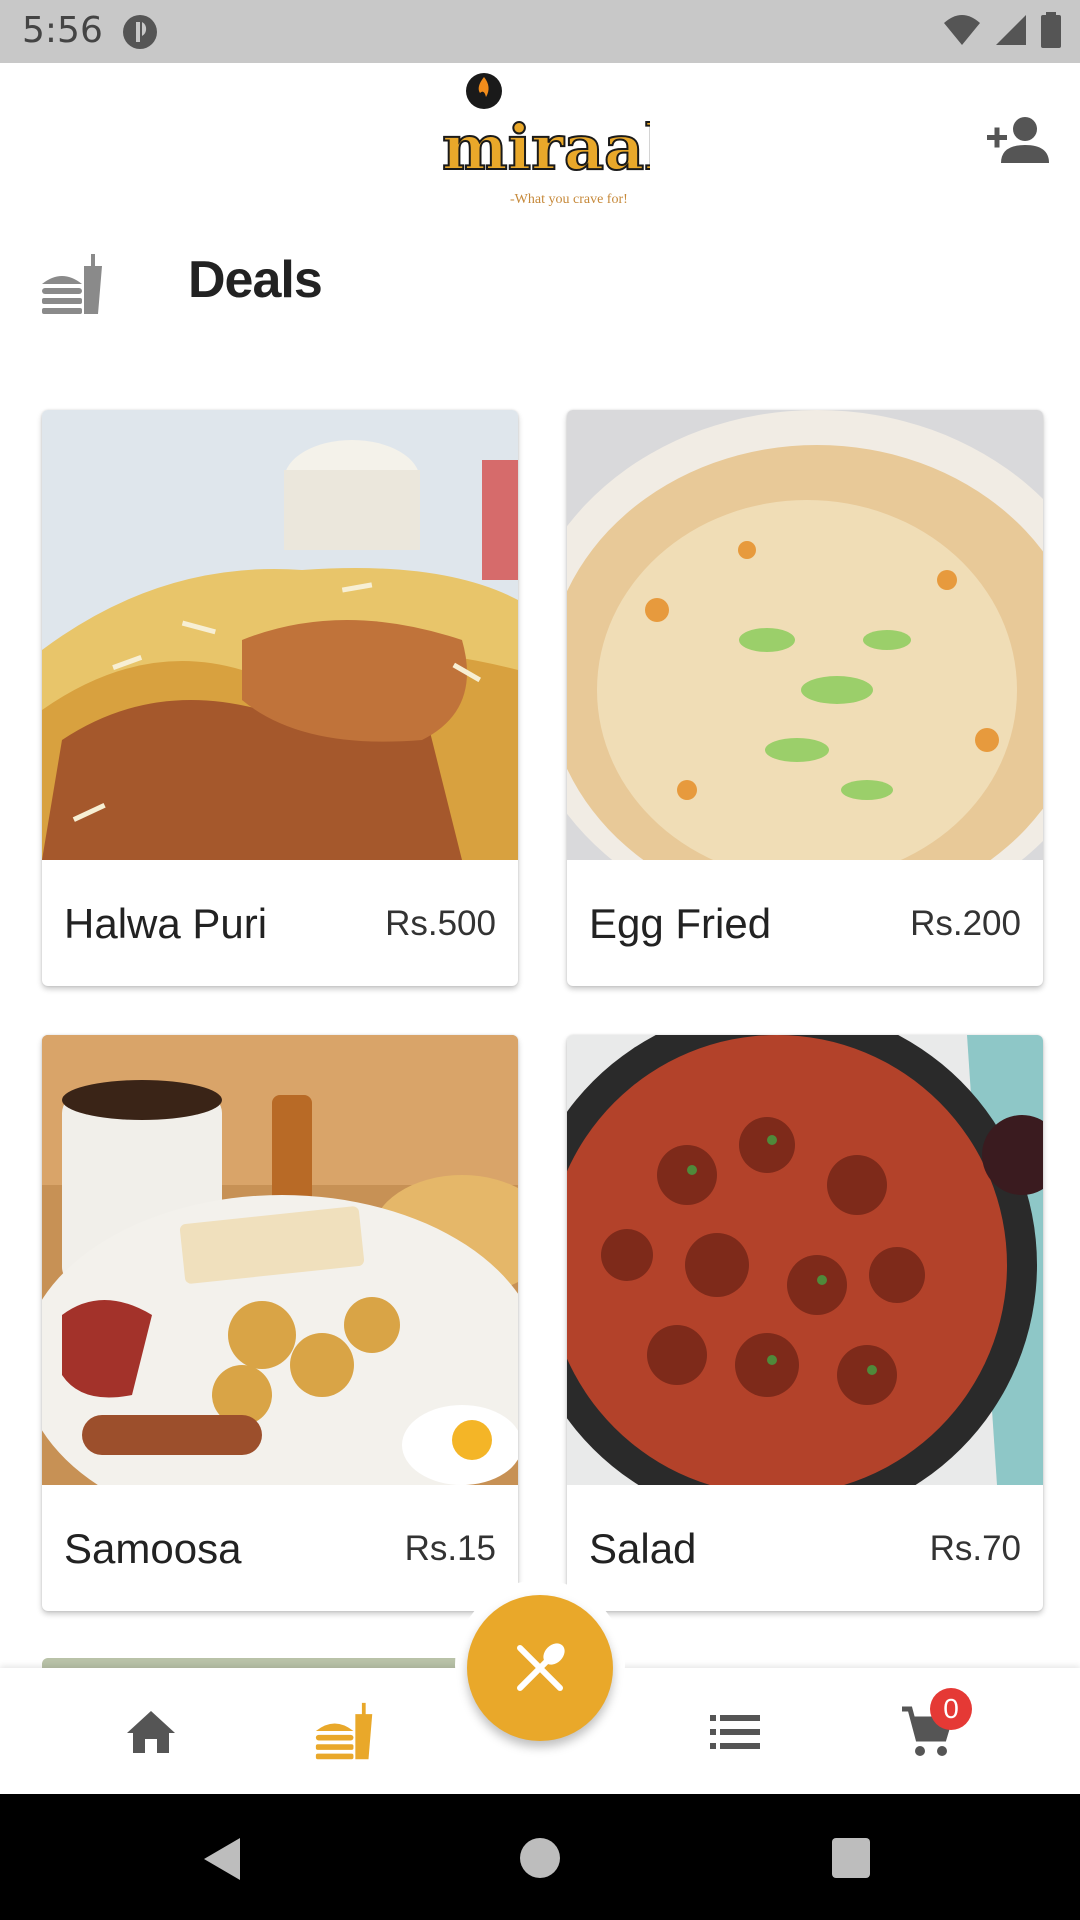  Describe the element at coordinates (546, 147) in the screenshot. I see `logo-wordmark: miraal` at that location.